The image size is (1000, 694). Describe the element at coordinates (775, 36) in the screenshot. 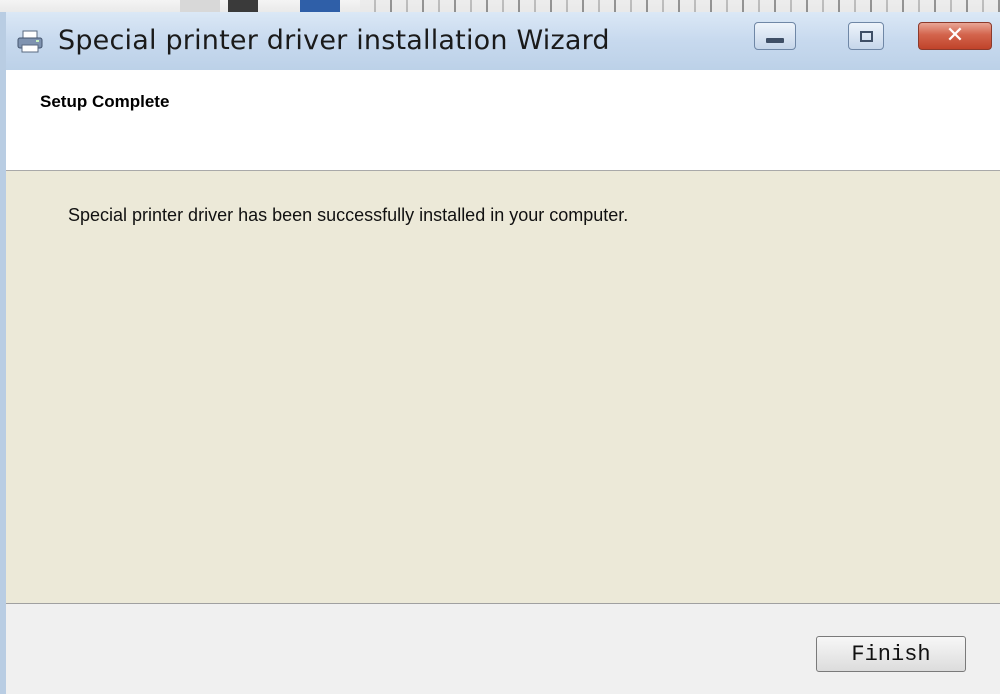

I see `minimize-button` at that location.